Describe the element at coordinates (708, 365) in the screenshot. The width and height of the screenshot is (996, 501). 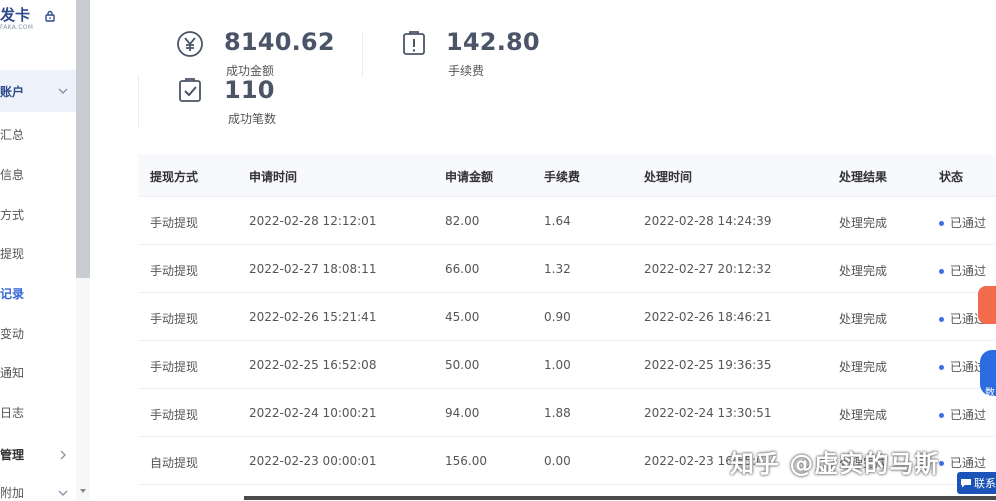
I see `cell-process-time: 2022-02-25 19:36:35` at that location.